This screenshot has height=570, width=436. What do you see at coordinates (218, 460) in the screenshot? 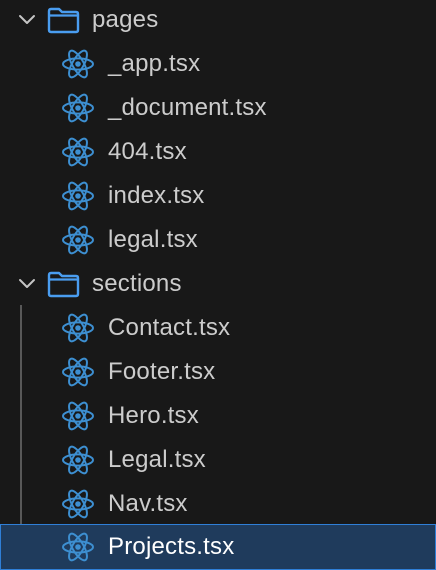
I see `file-item: Legal.tsx` at bounding box center [218, 460].